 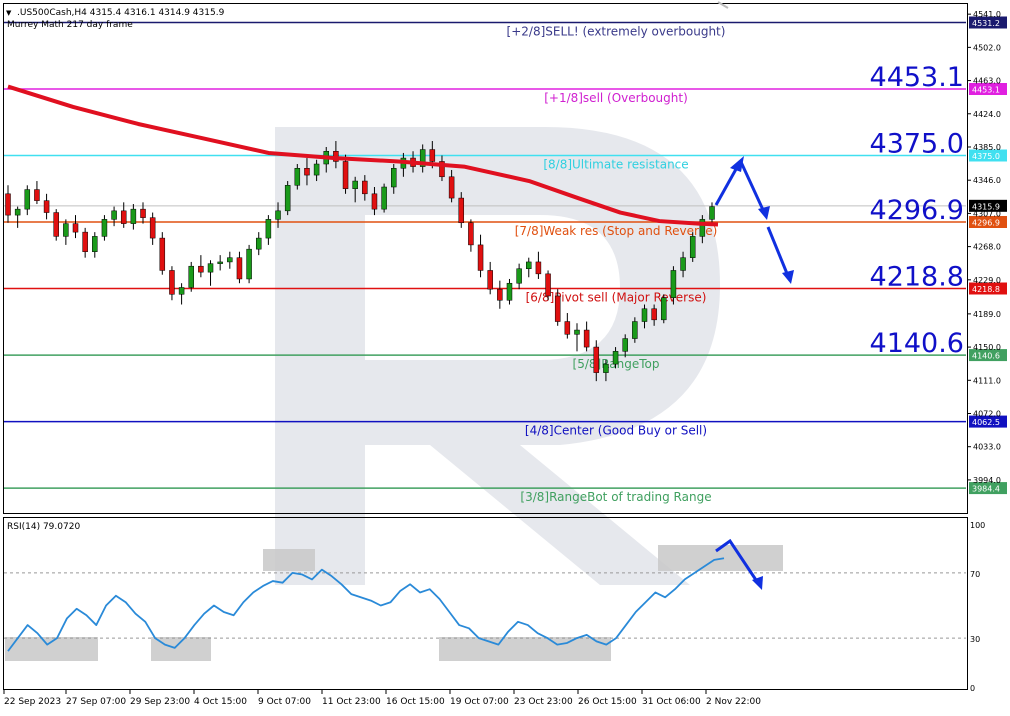 I want to click on price-tick-label: 4189.0, so click(x=987, y=314).